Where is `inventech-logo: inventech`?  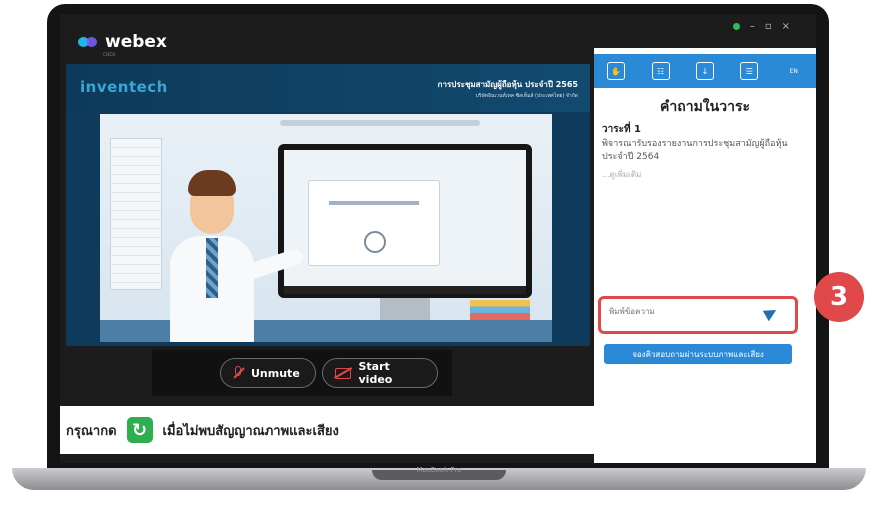 inventech-logo: inventech is located at coordinates (124, 87).